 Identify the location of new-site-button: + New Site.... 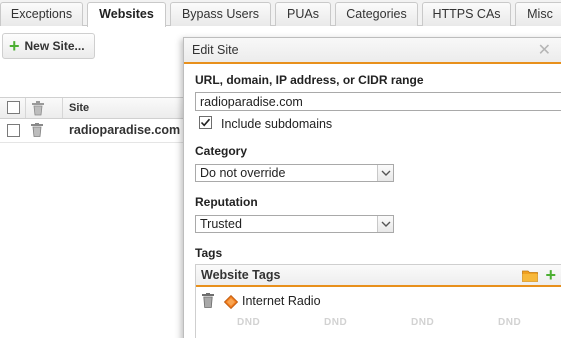
(48, 46).